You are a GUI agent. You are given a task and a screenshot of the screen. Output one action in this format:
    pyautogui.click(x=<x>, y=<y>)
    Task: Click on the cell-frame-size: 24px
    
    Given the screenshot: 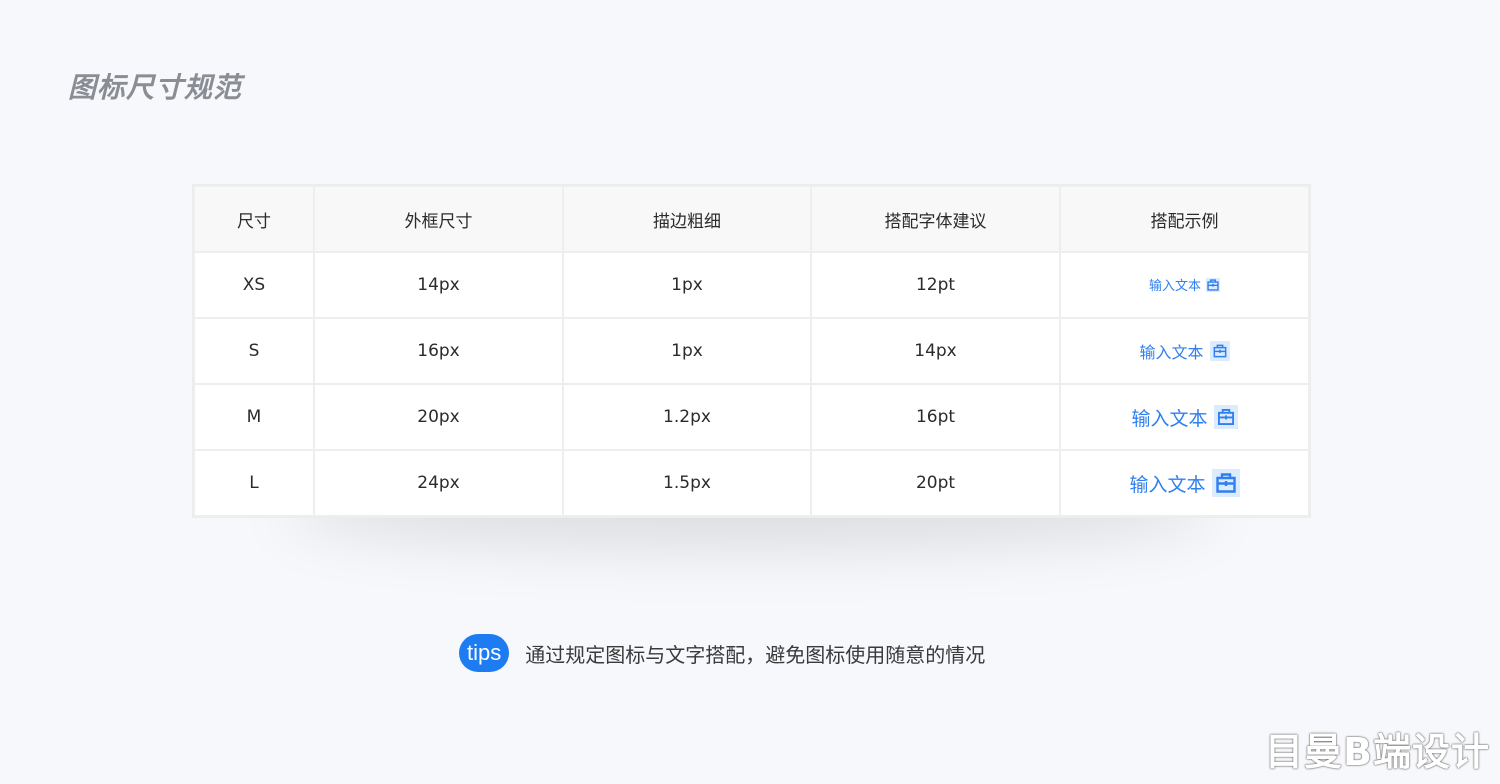 What is the action you would take?
    pyautogui.click(x=438, y=483)
    